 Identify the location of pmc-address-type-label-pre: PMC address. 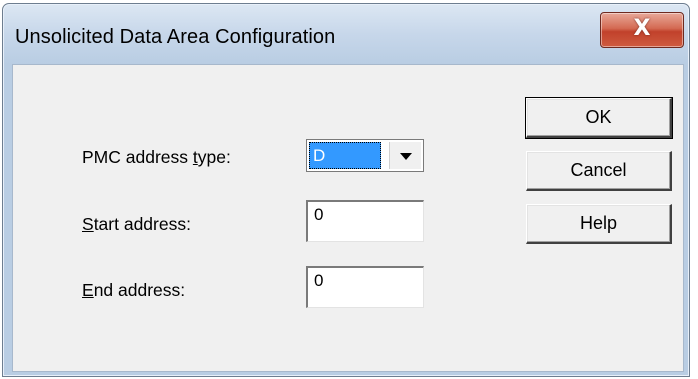
(137, 157).